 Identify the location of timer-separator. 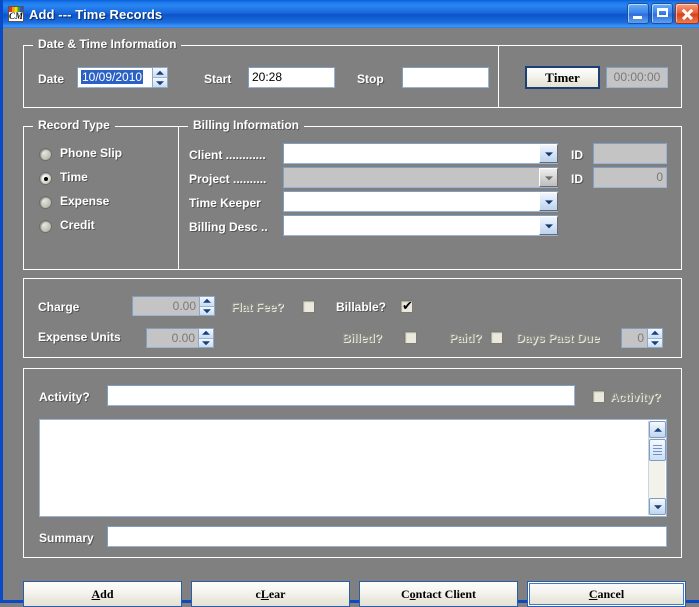
(498, 76).